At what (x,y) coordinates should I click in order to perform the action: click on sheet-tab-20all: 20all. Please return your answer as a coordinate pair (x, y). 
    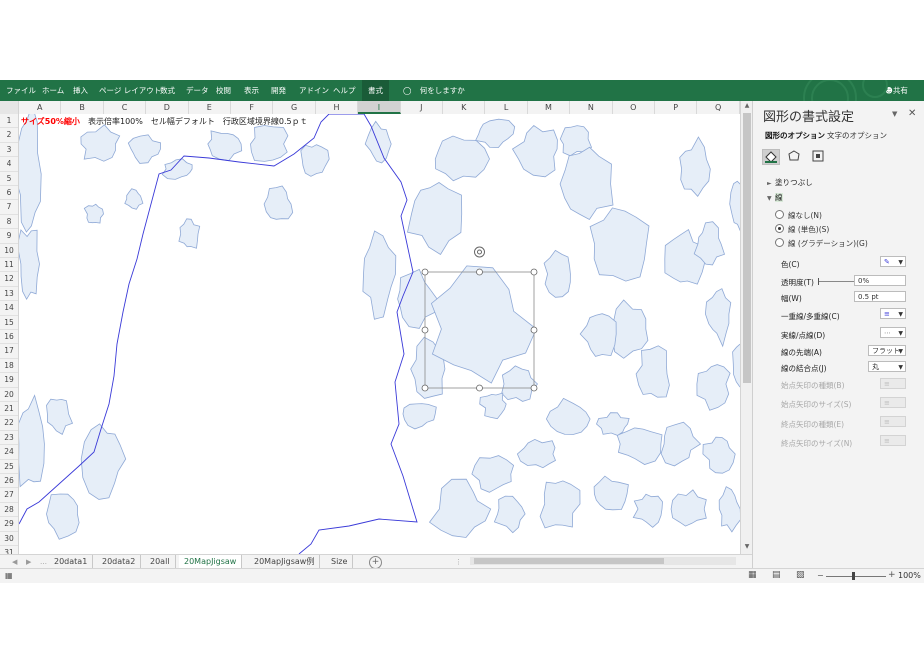
    Looking at the image, I should click on (160, 561).